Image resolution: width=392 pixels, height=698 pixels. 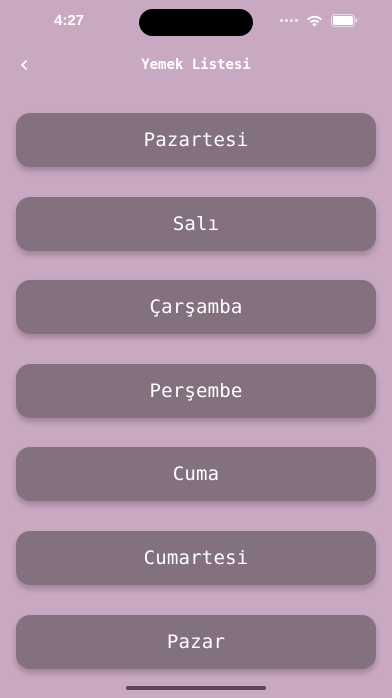 What do you see at coordinates (196, 390) in the screenshot?
I see `day-button-persembe: Perşembe` at bounding box center [196, 390].